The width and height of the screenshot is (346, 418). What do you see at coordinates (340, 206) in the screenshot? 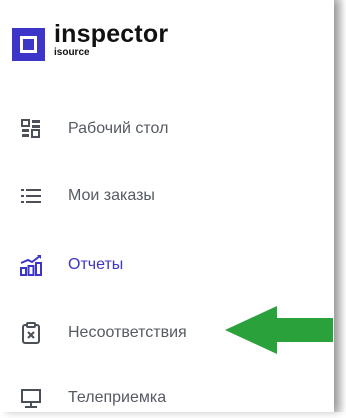
I see `sidebar-shadow` at bounding box center [340, 206].